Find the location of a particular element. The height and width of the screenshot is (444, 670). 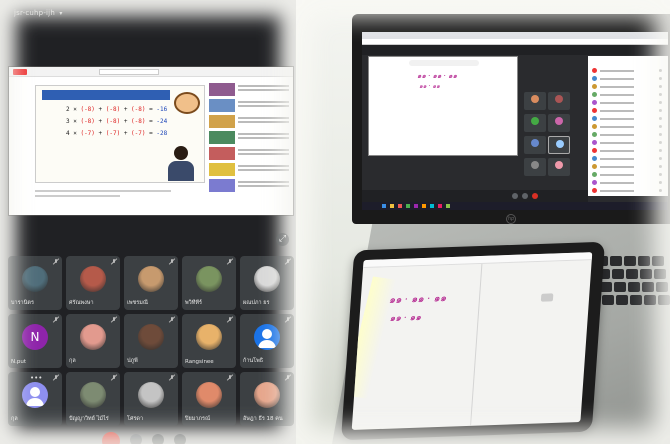

participant-tile: อัษฎา ธีร 18 คน is located at coordinates (267, 399).